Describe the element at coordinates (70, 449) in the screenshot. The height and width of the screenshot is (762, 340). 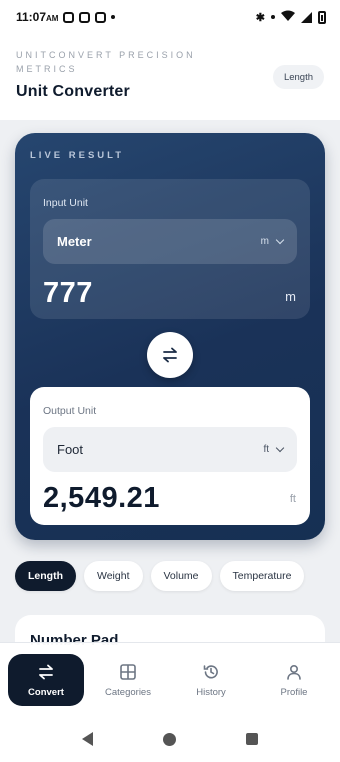
I see `output-unit-name: Foot` at that location.